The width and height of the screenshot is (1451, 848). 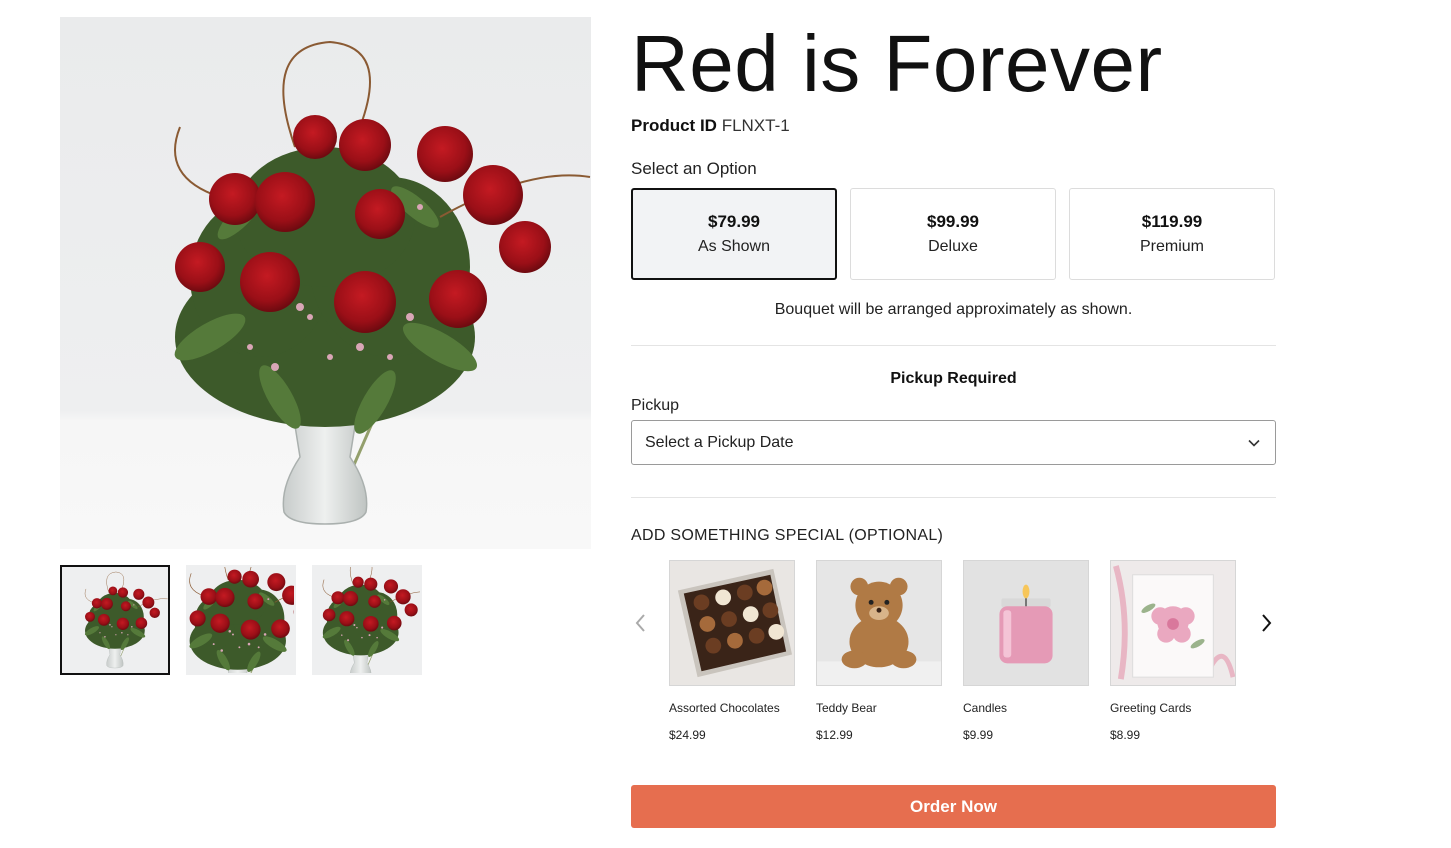 I want to click on addon-chocolates: Assorted Chocolates $24.99, so click(x=732, y=651).